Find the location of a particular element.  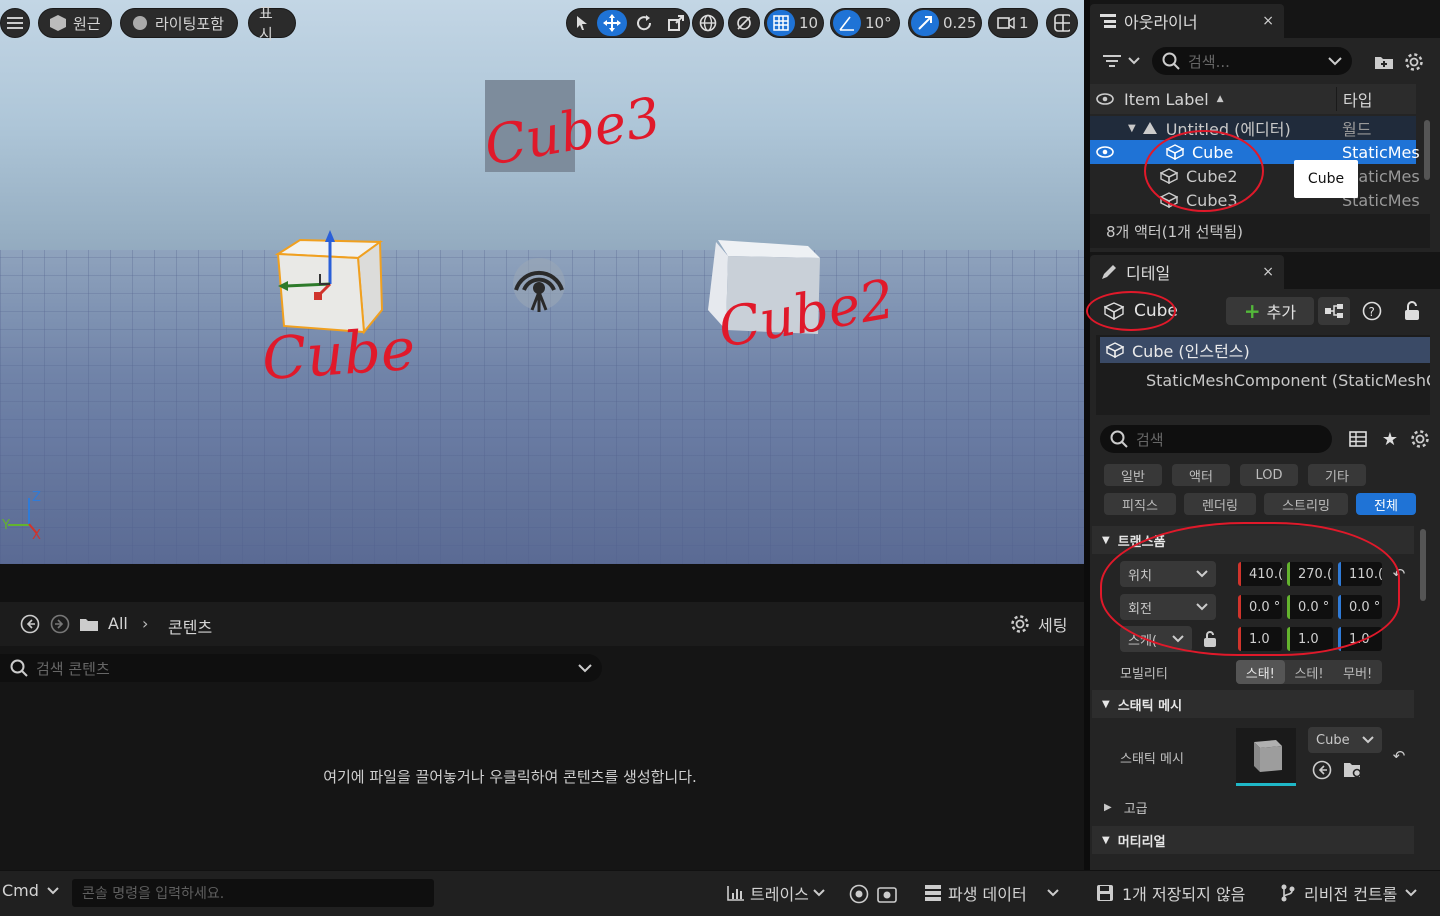

mesh-thumbnail is located at coordinates (1266, 757).